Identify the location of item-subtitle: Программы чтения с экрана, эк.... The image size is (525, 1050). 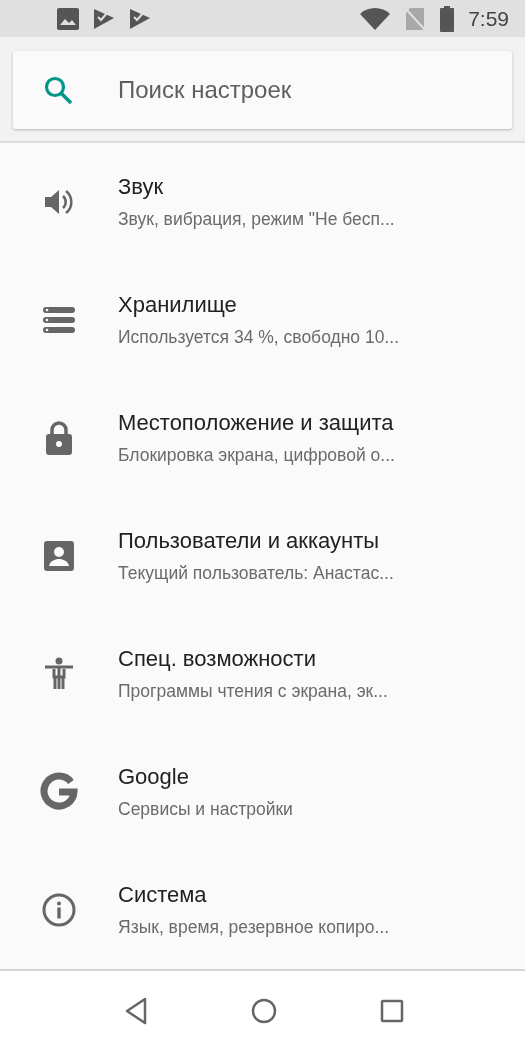
(253, 692).